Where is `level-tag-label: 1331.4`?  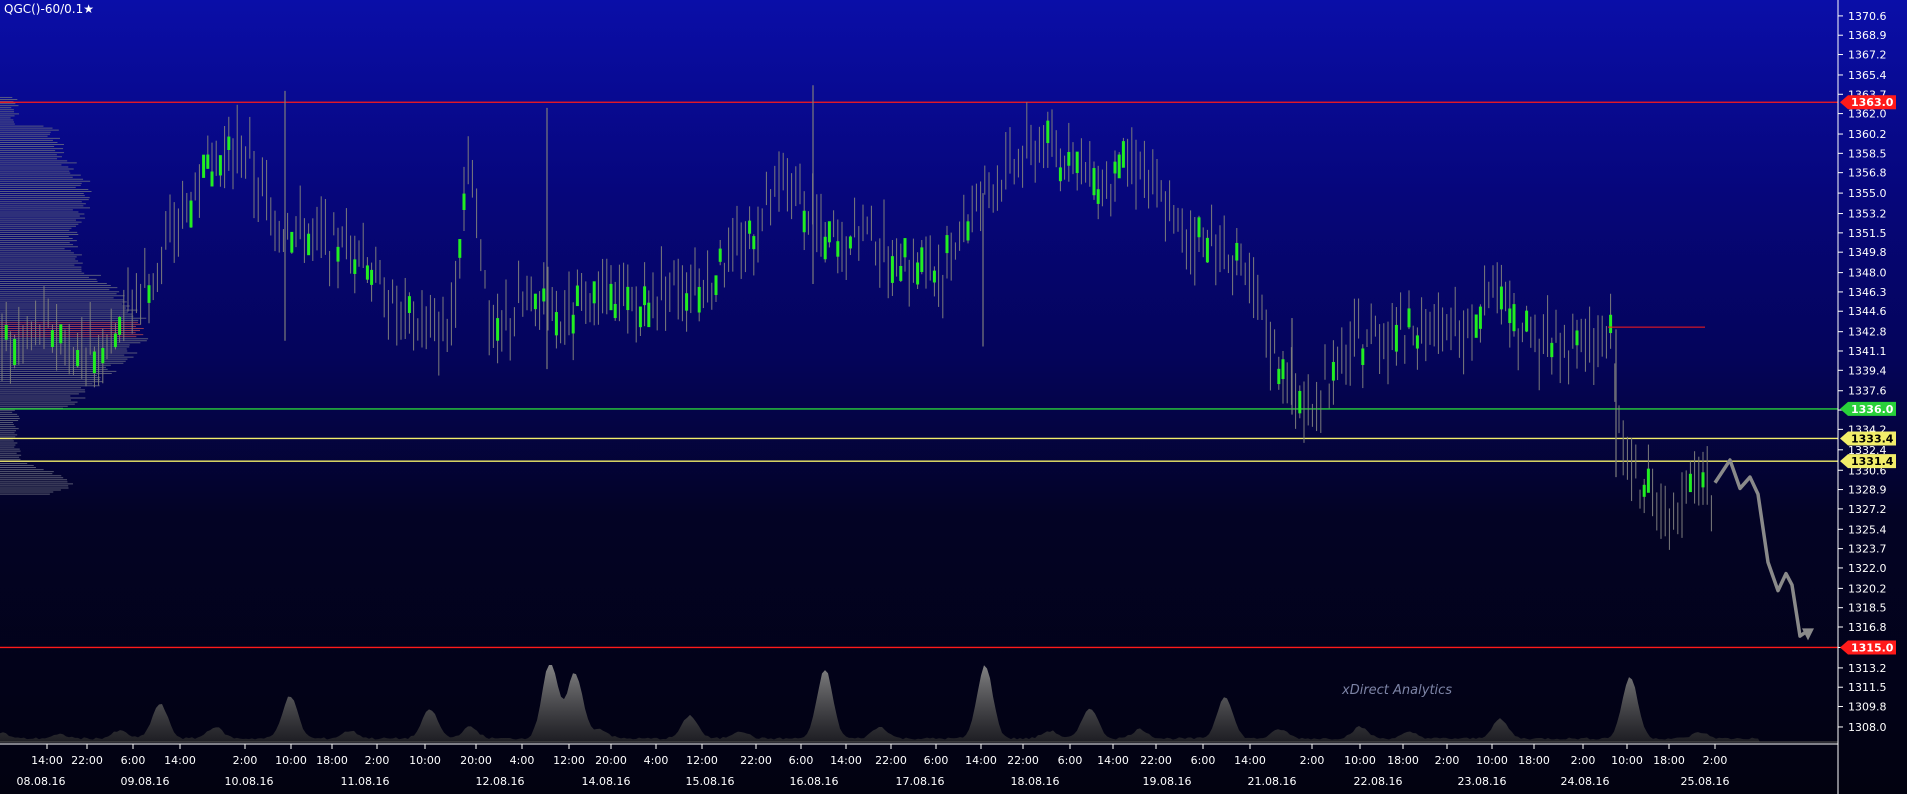 level-tag-label: 1331.4 is located at coordinates (1872, 461).